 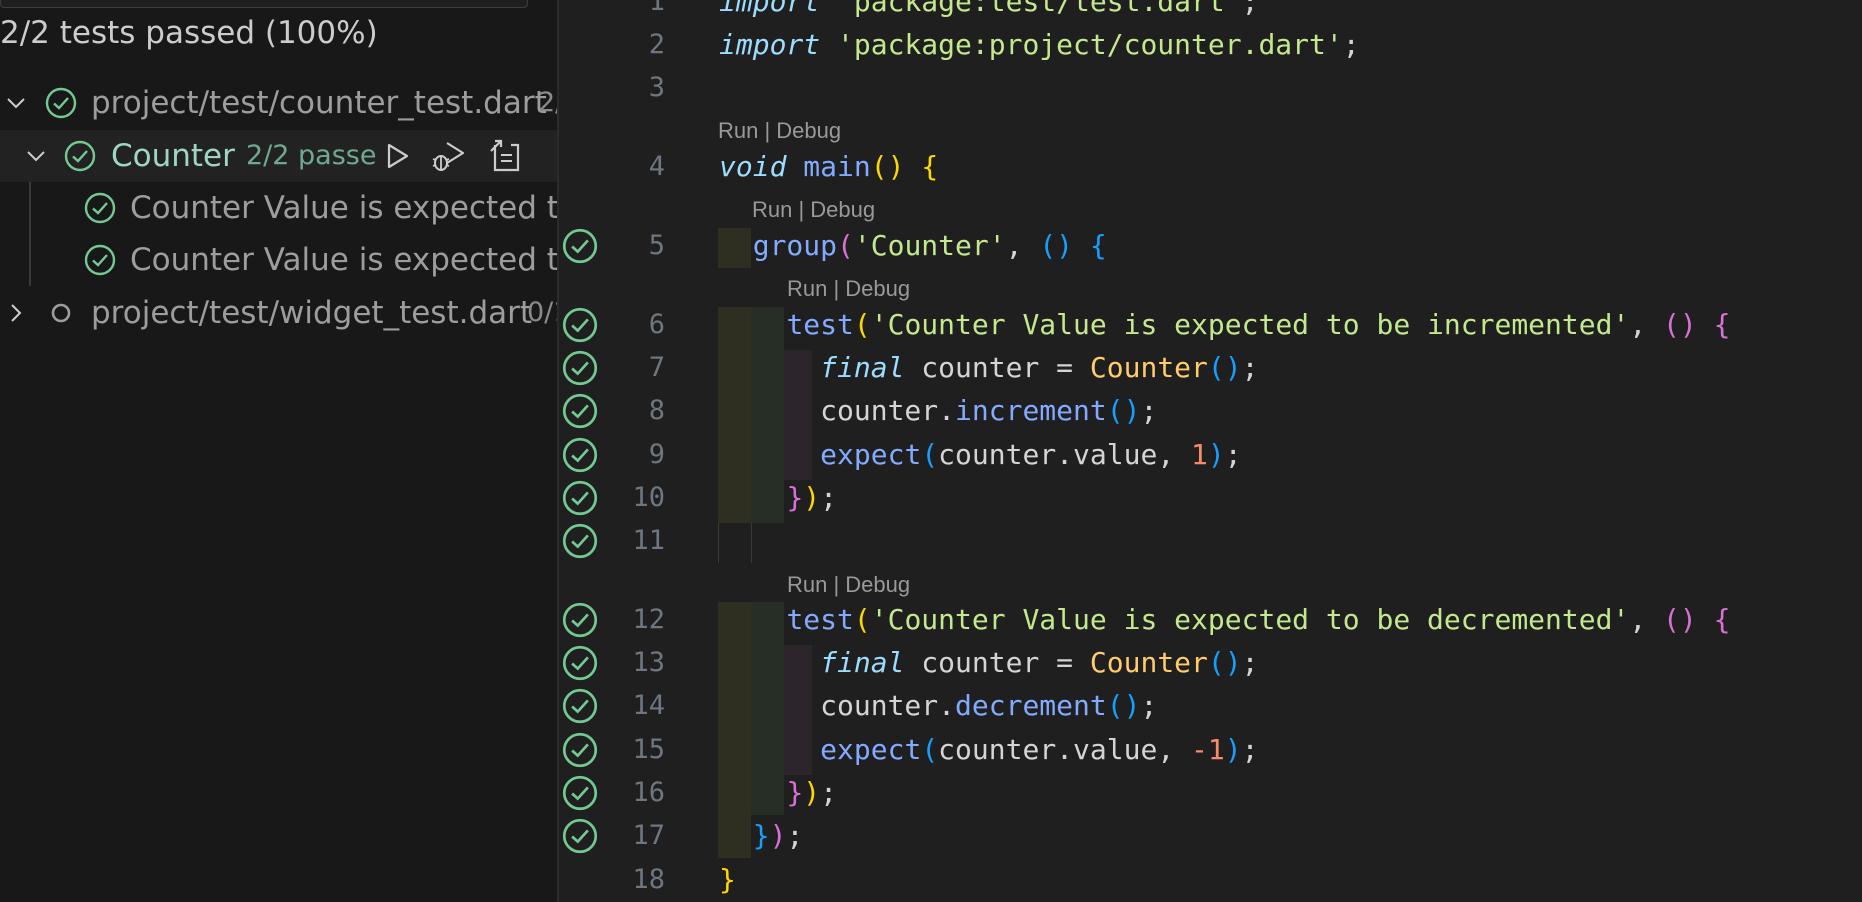 I want to click on code-line: 17 });, so click(x=1210, y=836).